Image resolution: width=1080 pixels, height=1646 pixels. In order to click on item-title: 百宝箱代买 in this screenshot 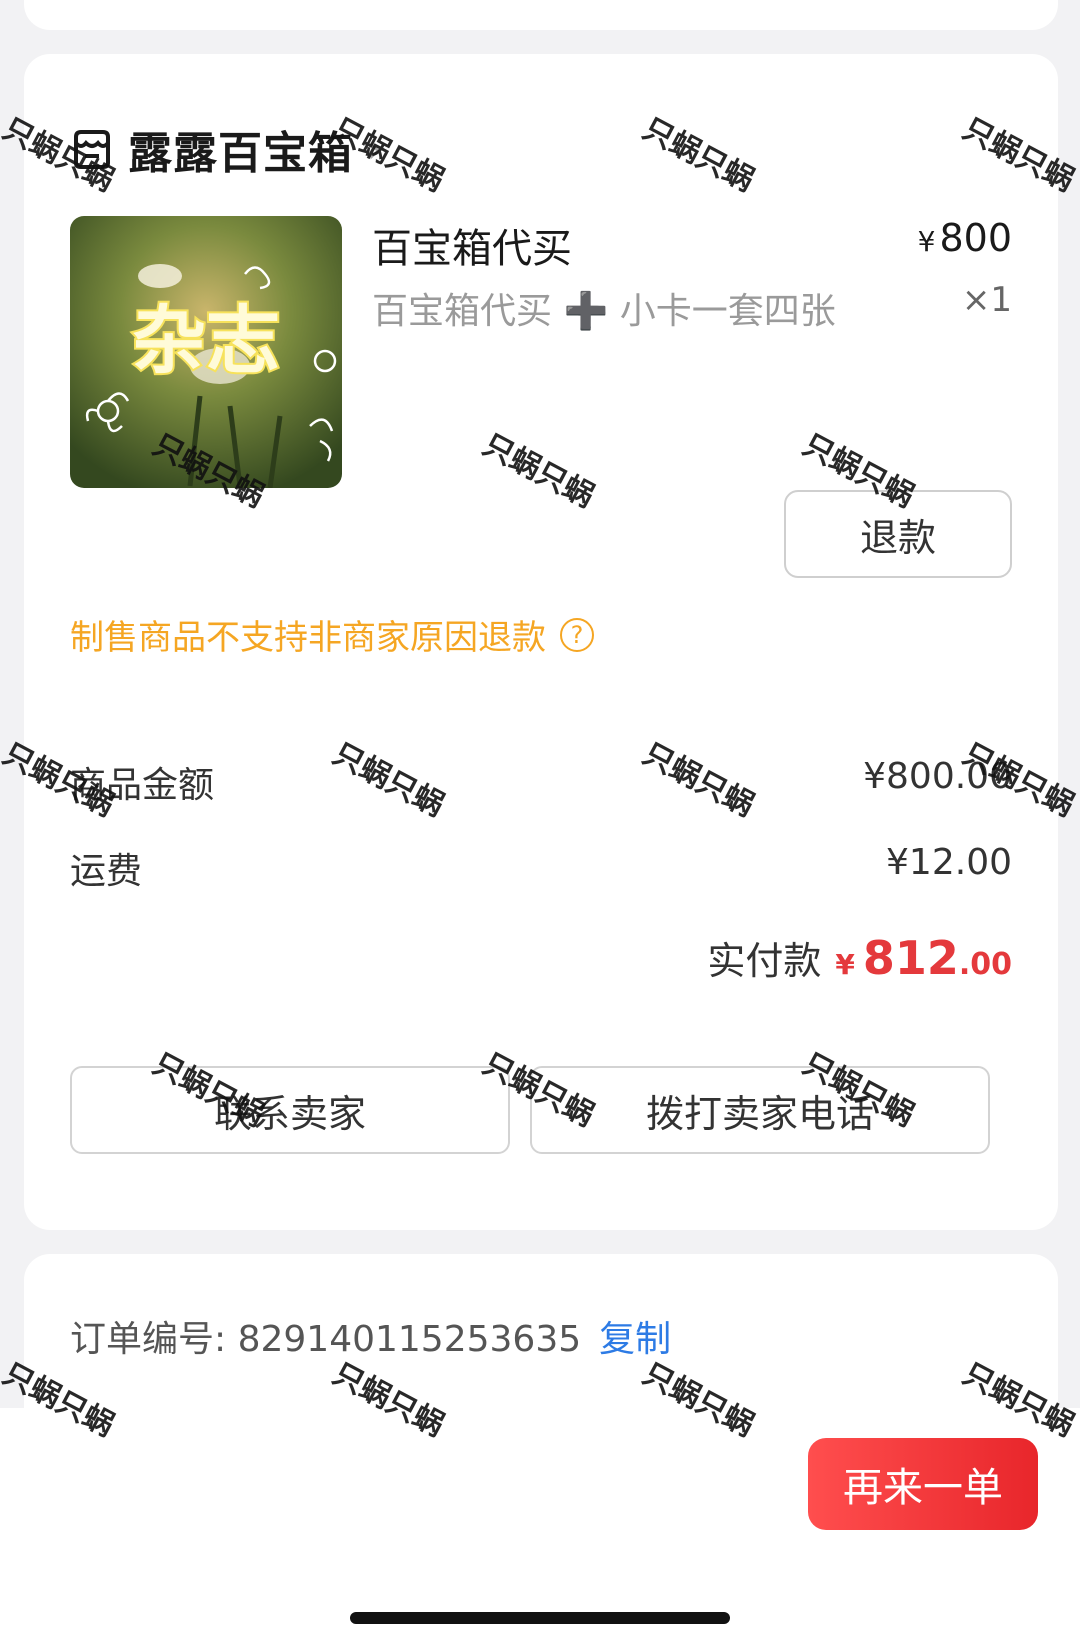, I will do `click(472, 245)`.